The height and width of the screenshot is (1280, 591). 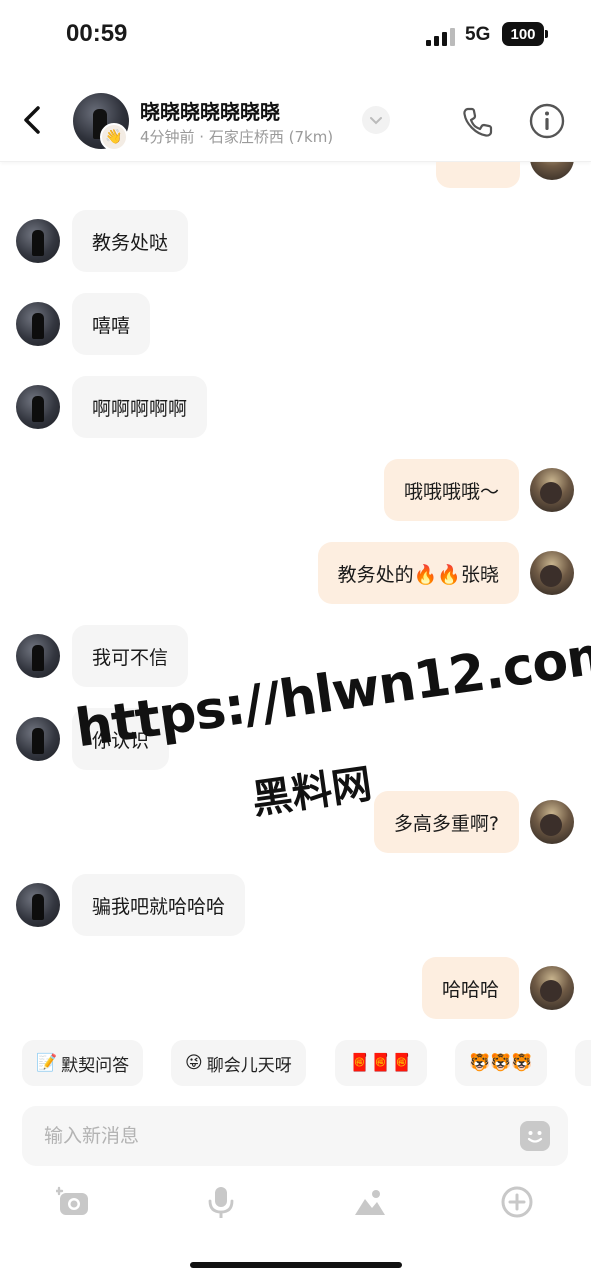 I want to click on message-row: 哈哈哈, so click(x=295, y=988).